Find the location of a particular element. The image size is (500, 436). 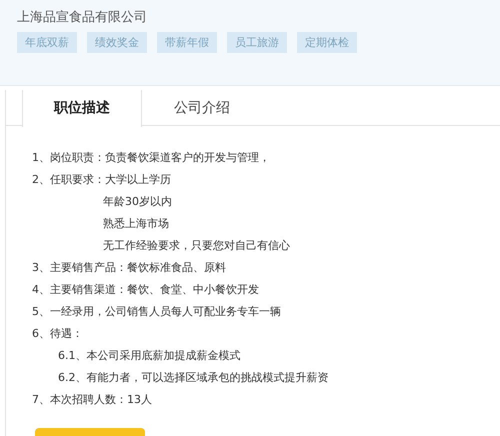

company-name: 上海品宣食品有限公司 is located at coordinates (82, 18).